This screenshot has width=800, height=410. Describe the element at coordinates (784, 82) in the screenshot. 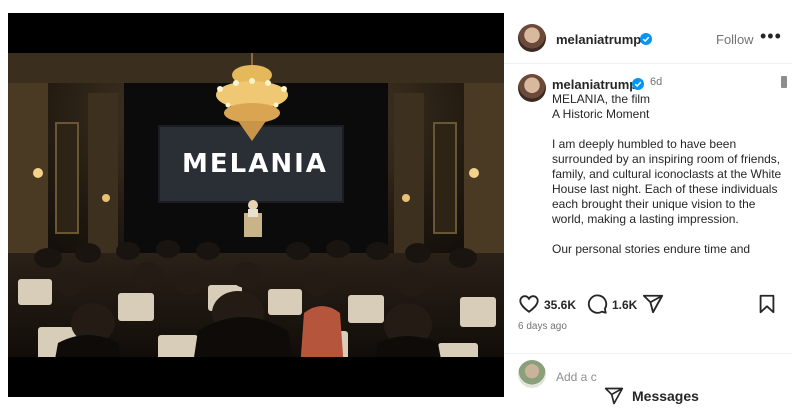

I see `caption-scrollbar` at that location.